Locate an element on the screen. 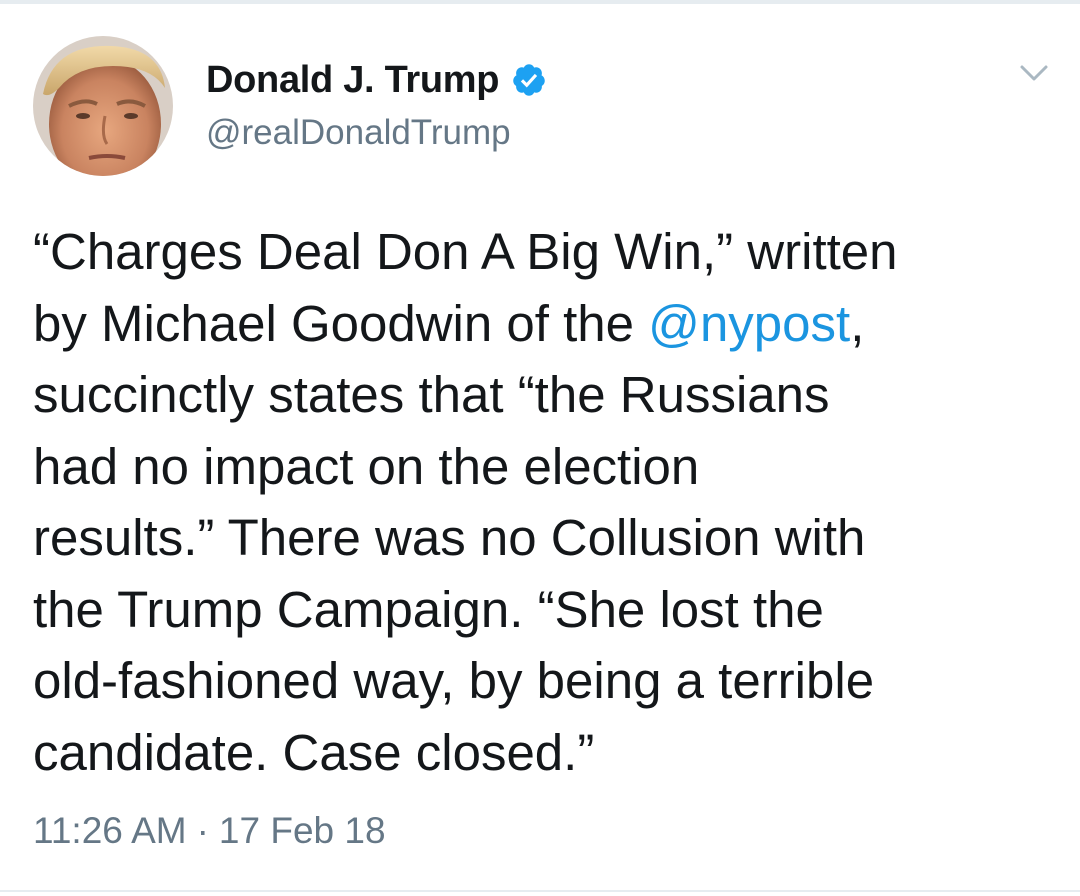 Image resolution: width=1080 pixels, height=896 pixels. tweet-text-line: old-fashioned way, by being a terrible is located at coordinates (454, 680).